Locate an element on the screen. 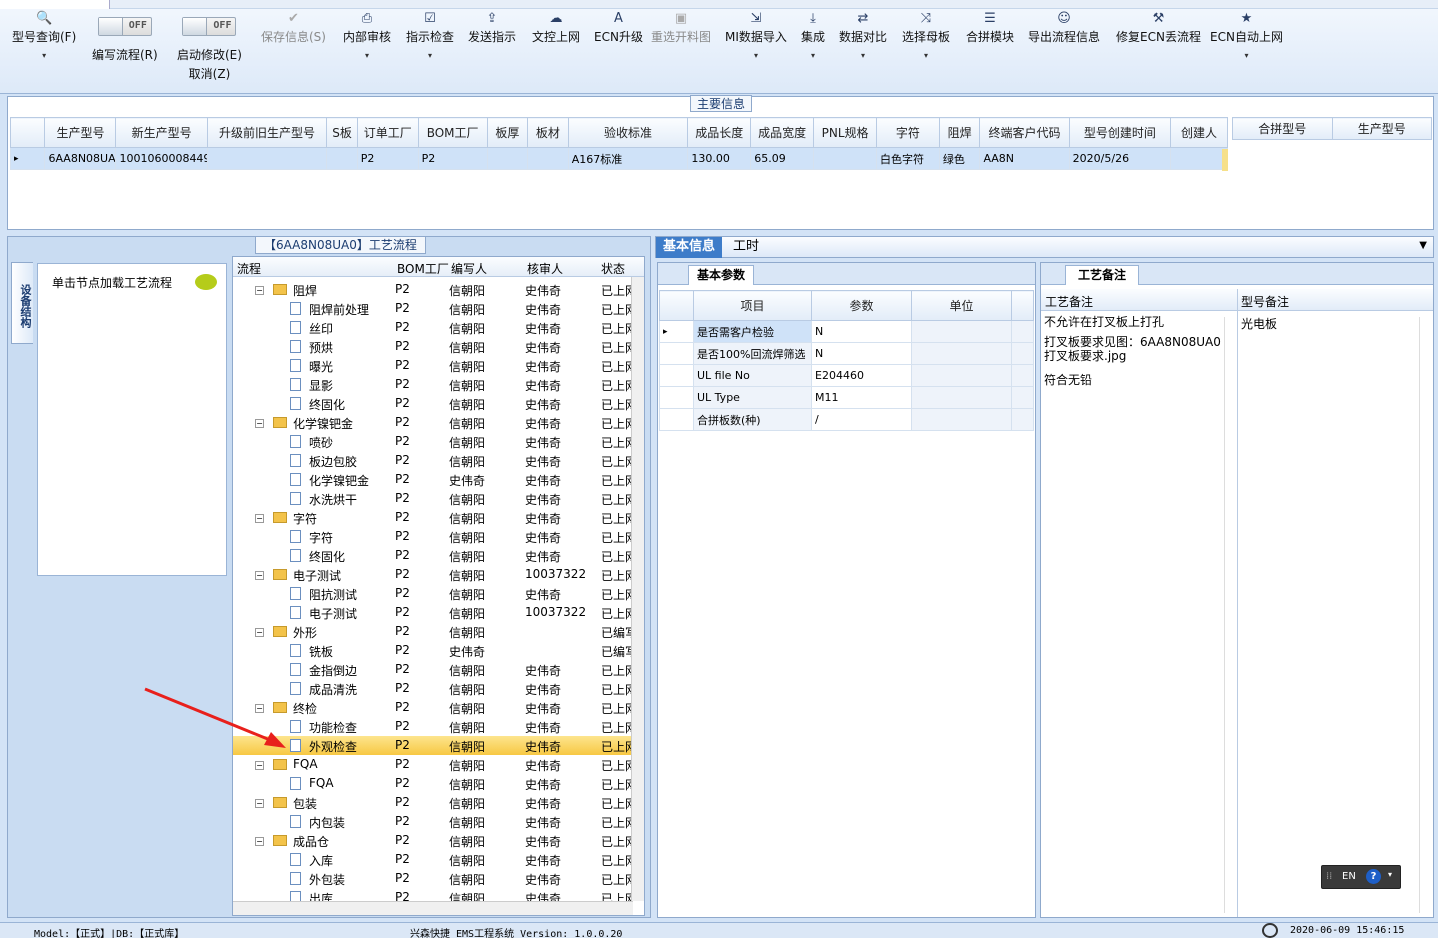 This screenshot has width=1438, height=938. table-cell: 130.00 is located at coordinates (719, 158).